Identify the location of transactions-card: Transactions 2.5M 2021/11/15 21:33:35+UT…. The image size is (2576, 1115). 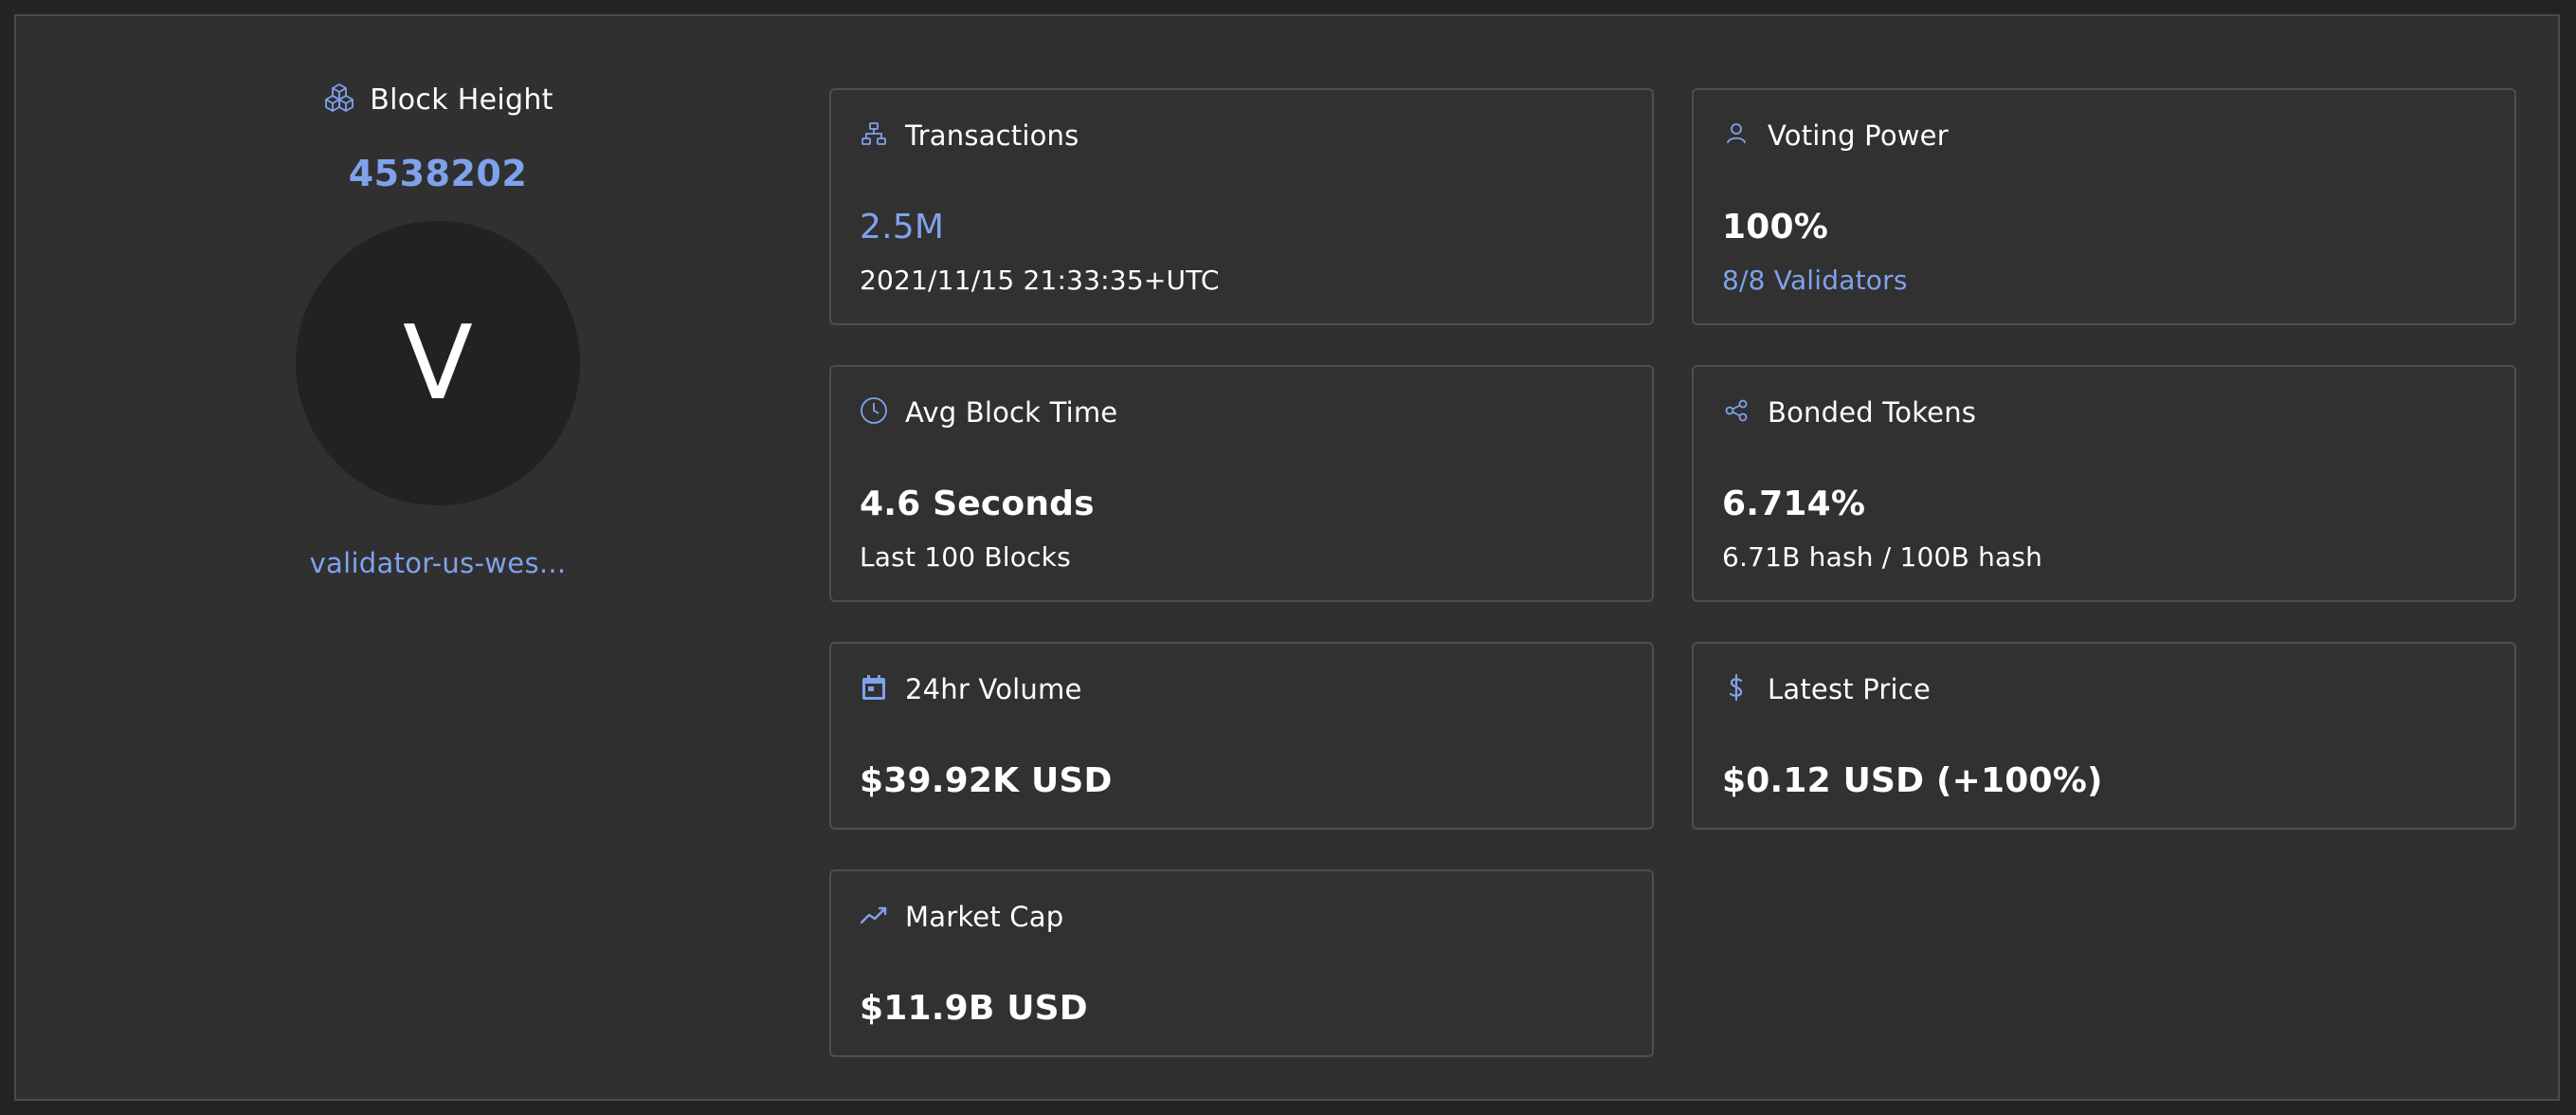
(1241, 206).